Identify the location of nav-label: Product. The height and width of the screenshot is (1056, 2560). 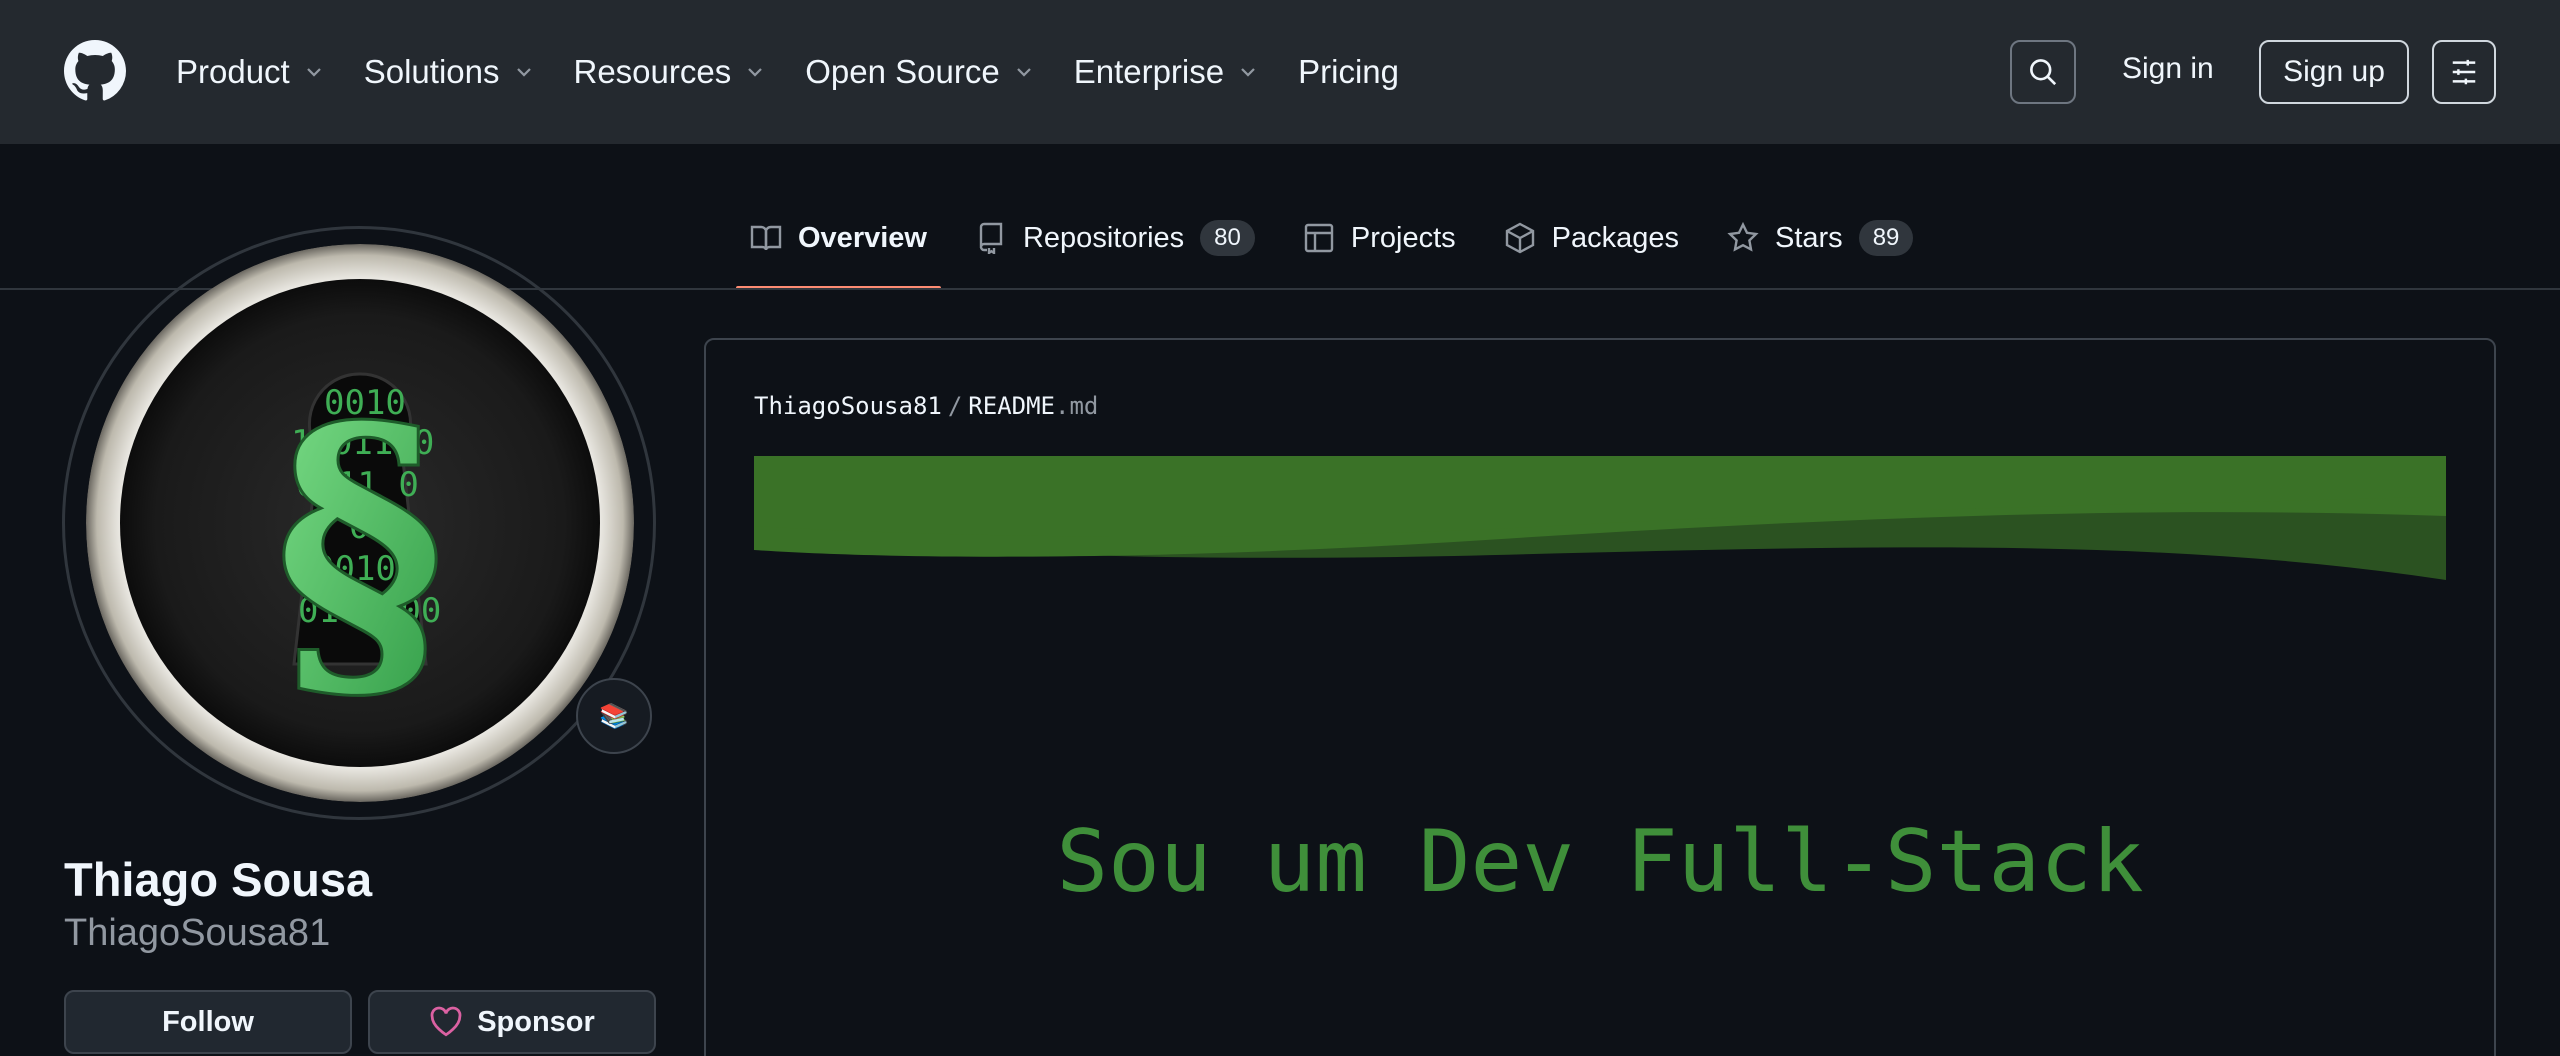
(233, 71).